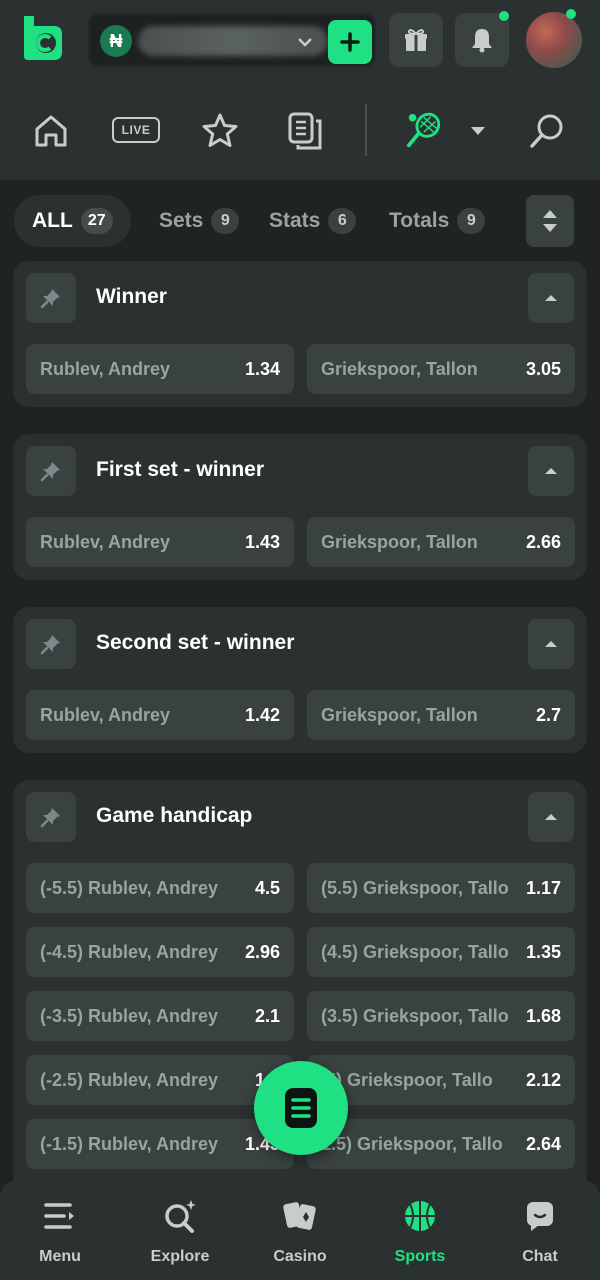 The image size is (600, 1280). Describe the element at coordinates (415, 887) in the screenshot. I see `odd-label: (5.5) Griekspoor, Tallo` at that location.